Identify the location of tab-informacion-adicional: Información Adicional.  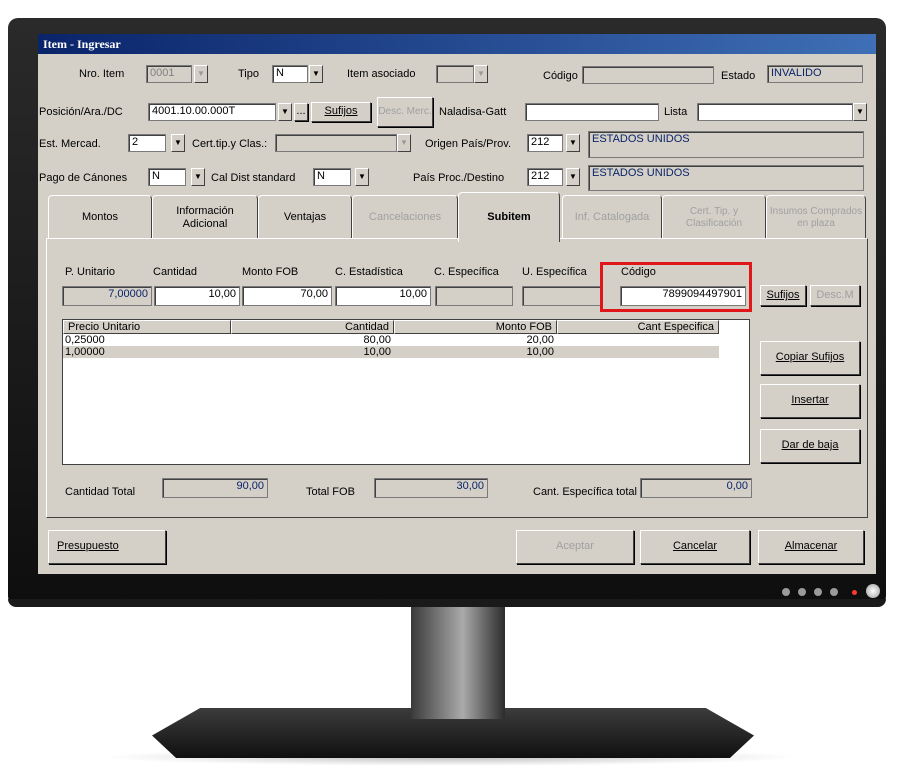
(205, 217).